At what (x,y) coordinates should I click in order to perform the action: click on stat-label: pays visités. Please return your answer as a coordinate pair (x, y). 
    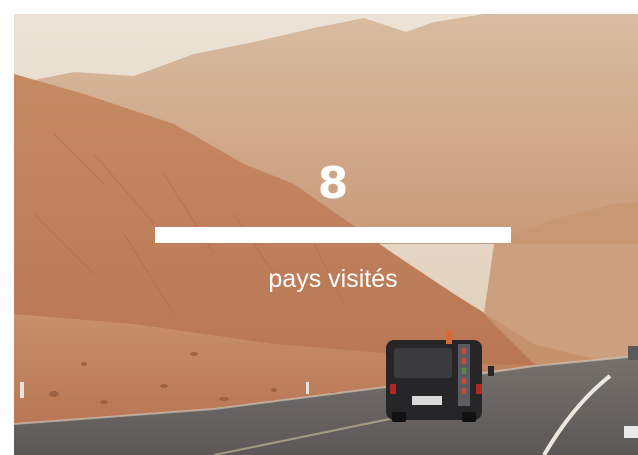
    Looking at the image, I should click on (333, 279).